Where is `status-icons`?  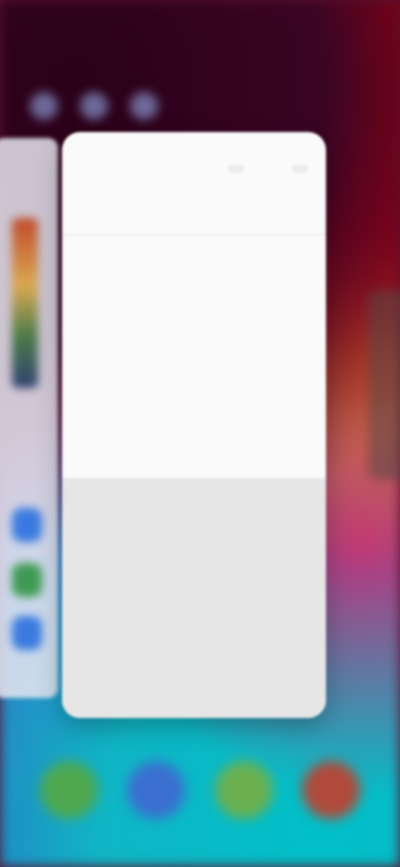 status-icons is located at coordinates (94, 106).